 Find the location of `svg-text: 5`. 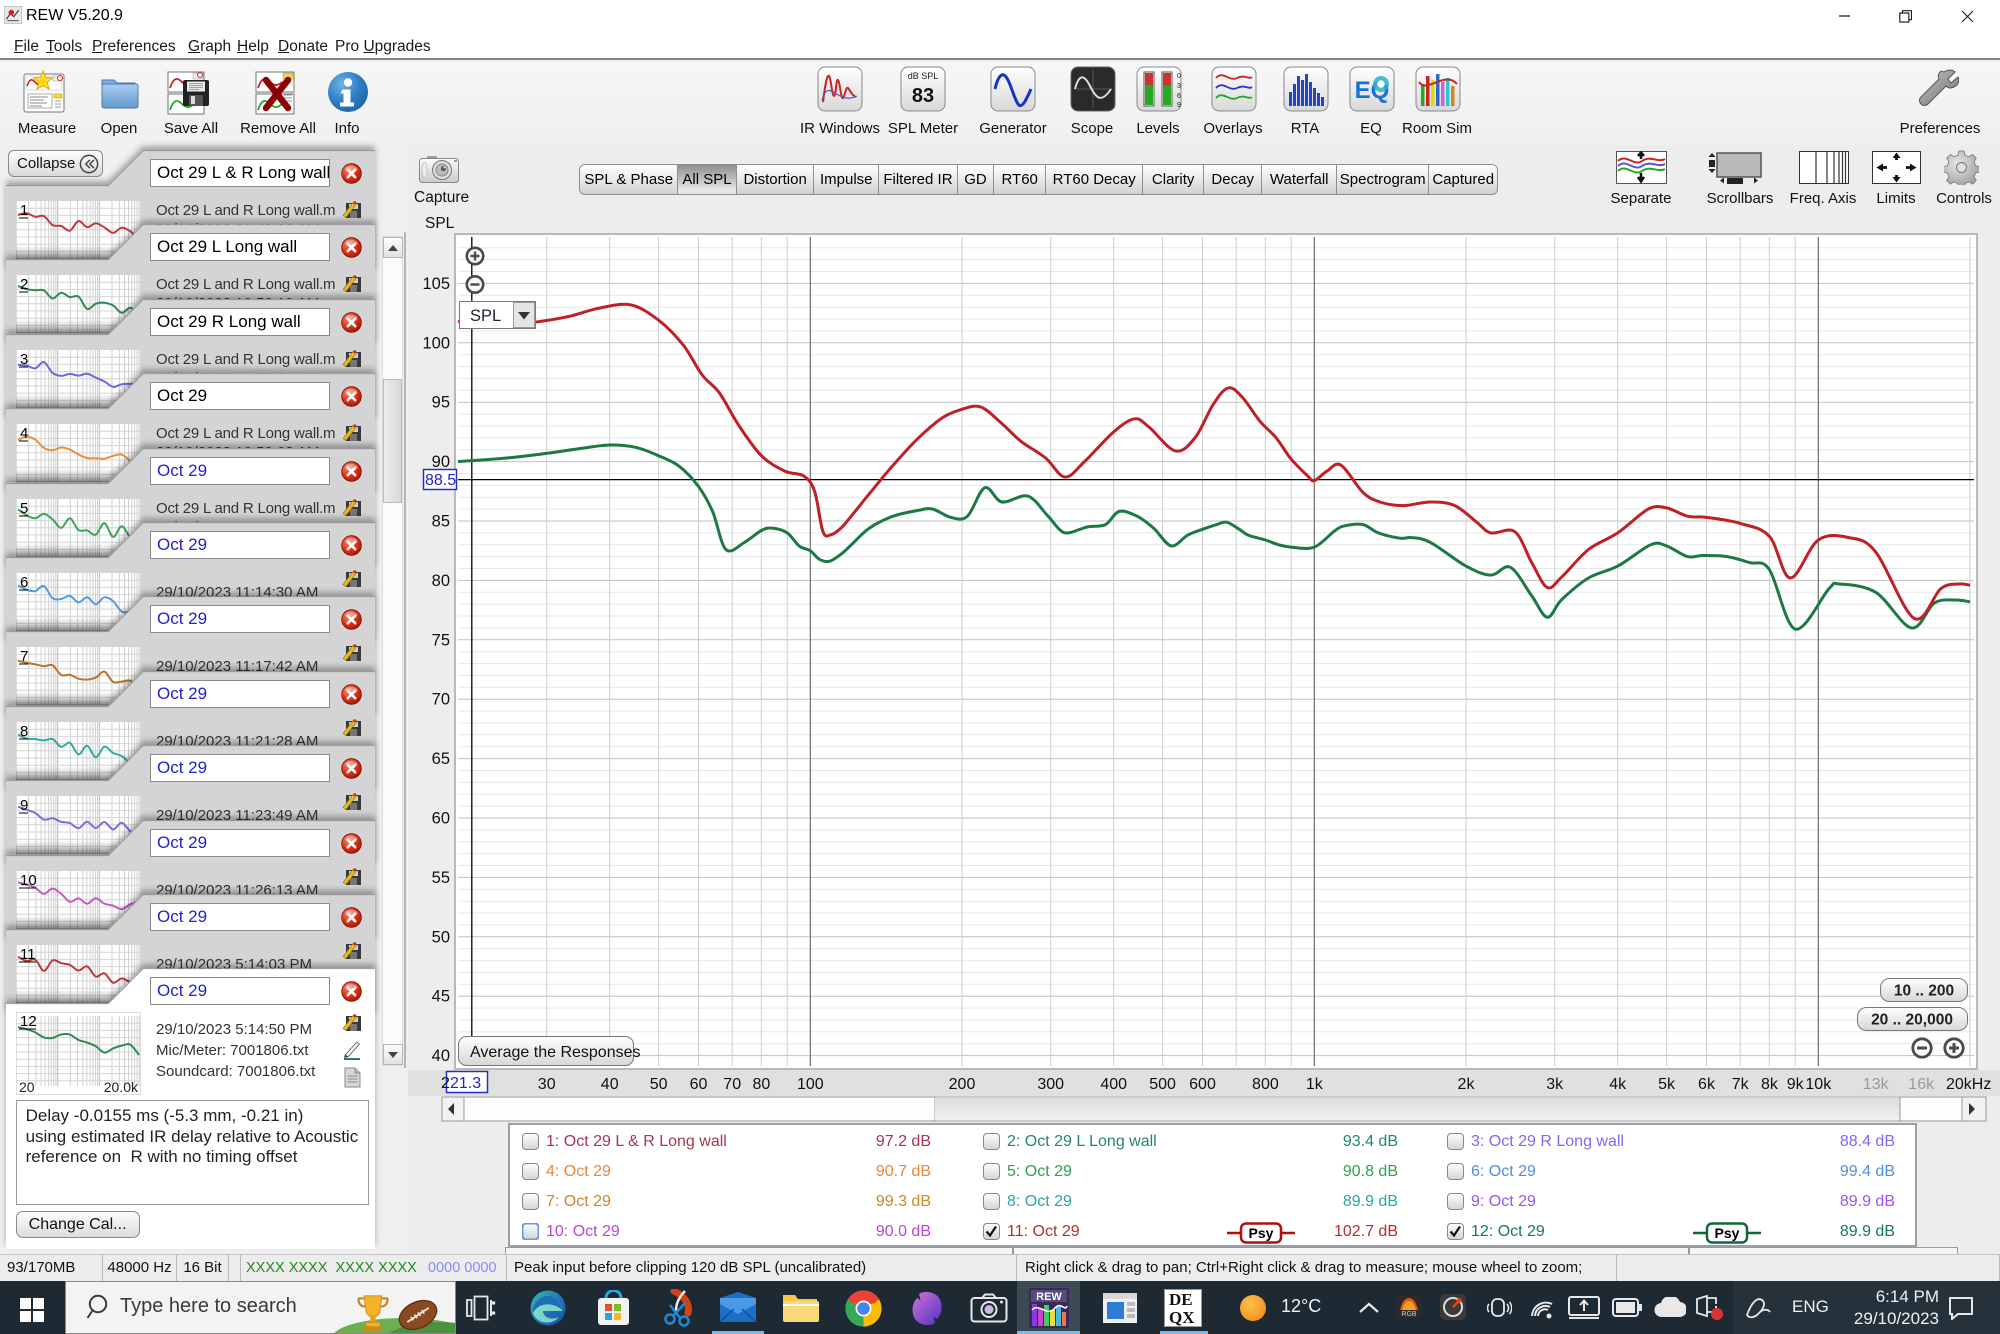

svg-text: 5 is located at coordinates (24, 508).